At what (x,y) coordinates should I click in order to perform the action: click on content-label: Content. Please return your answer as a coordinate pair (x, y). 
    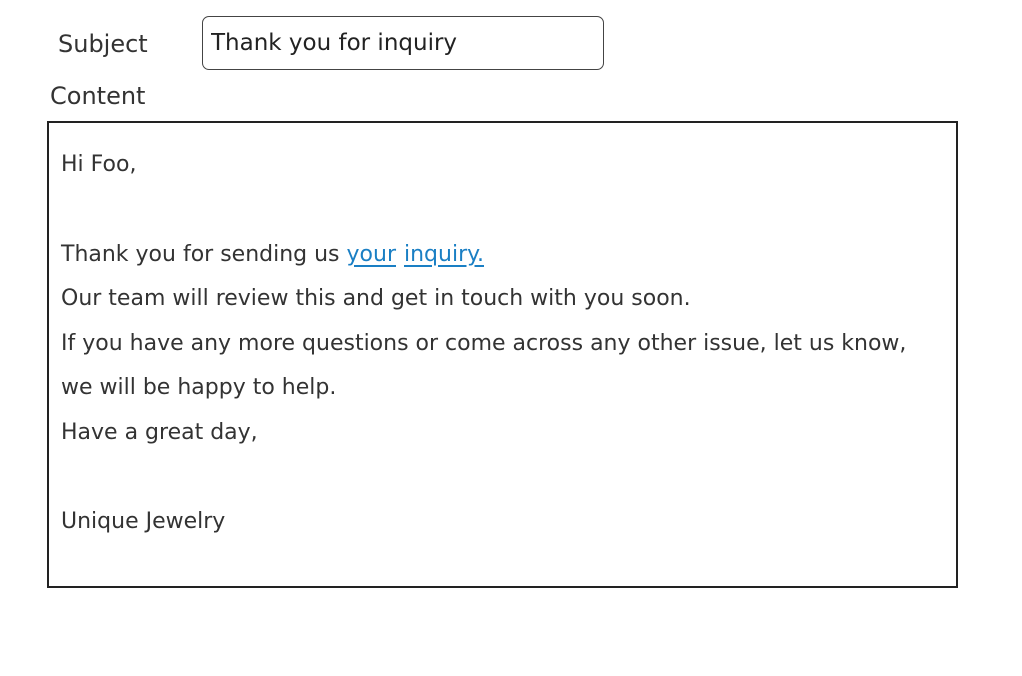
    Looking at the image, I should click on (98, 96).